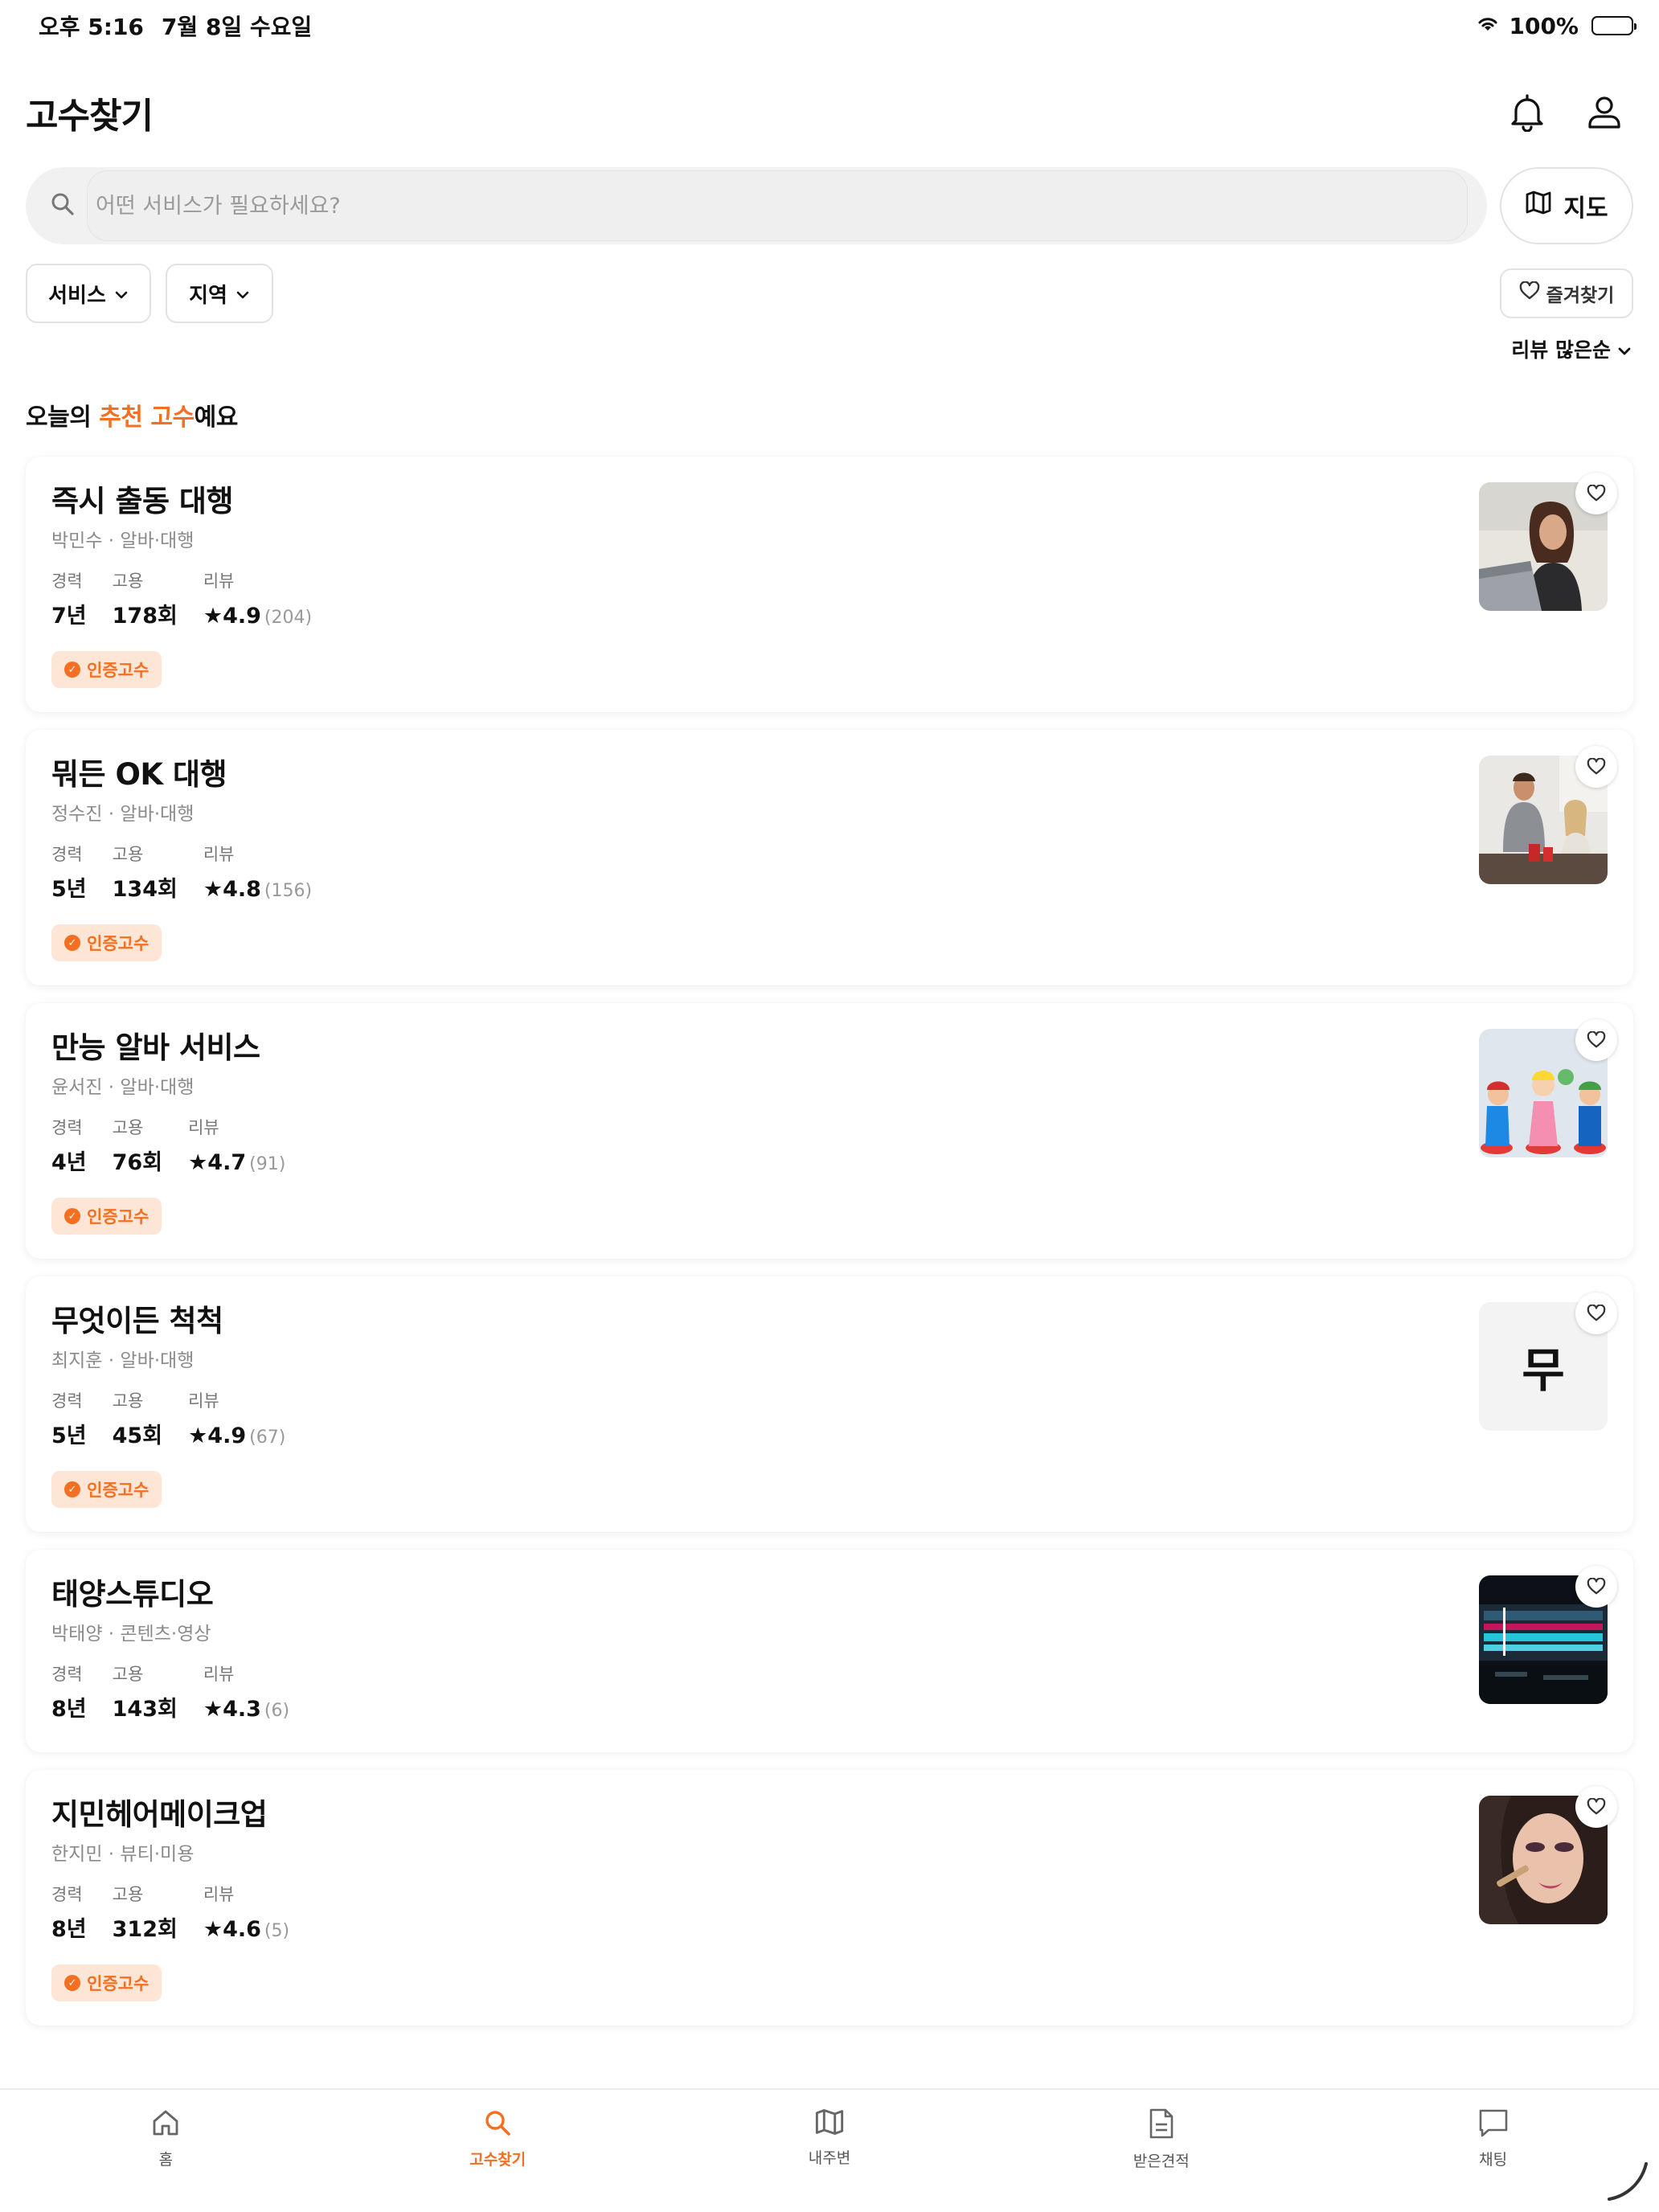 The width and height of the screenshot is (1659, 2212). I want to click on tab-nearby: 내주변, so click(830, 2151).